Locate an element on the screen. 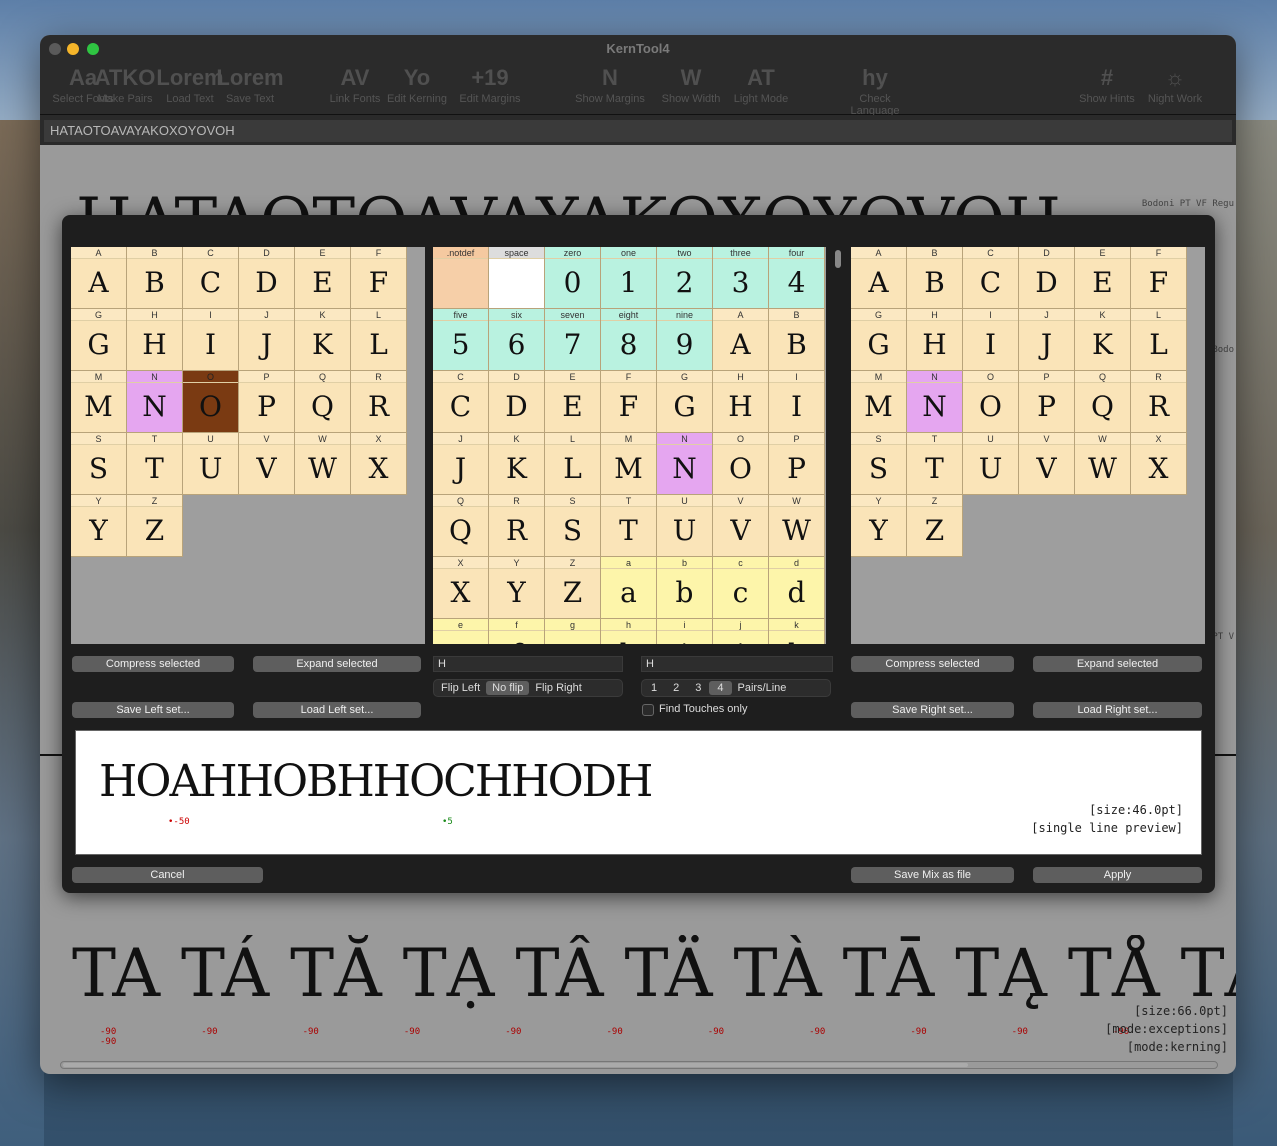  expand-selected-right-button: Expand selected is located at coordinates (1117, 664).